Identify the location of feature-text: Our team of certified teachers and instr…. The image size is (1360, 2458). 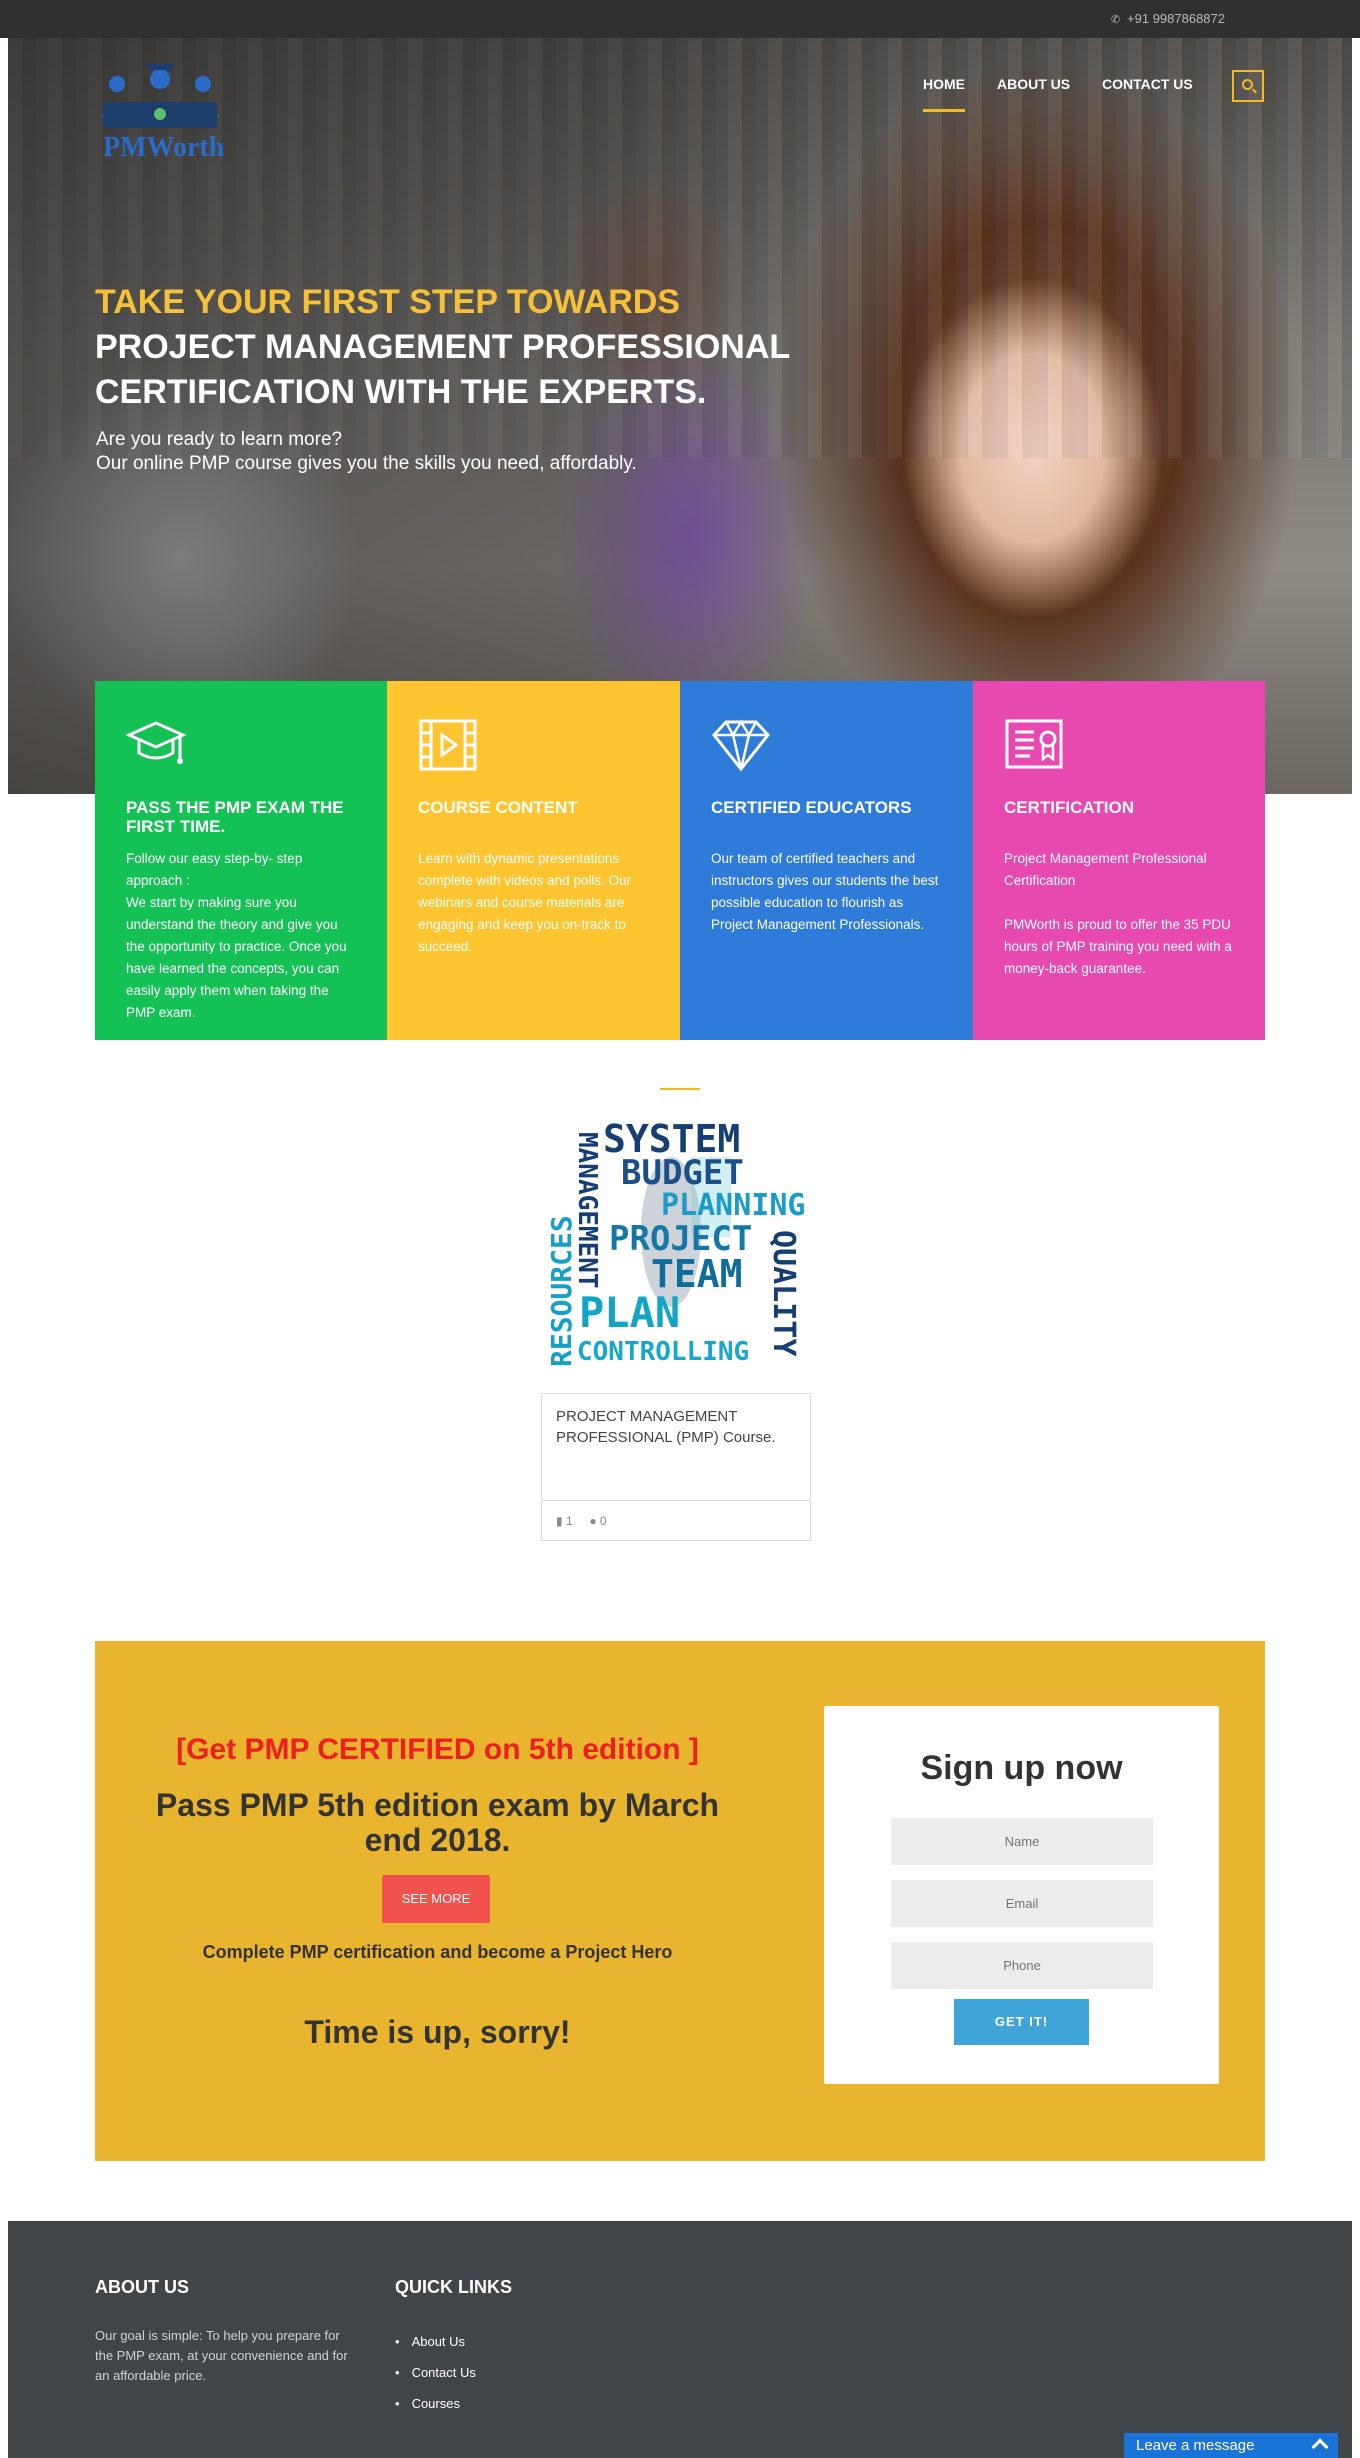
(825, 891).